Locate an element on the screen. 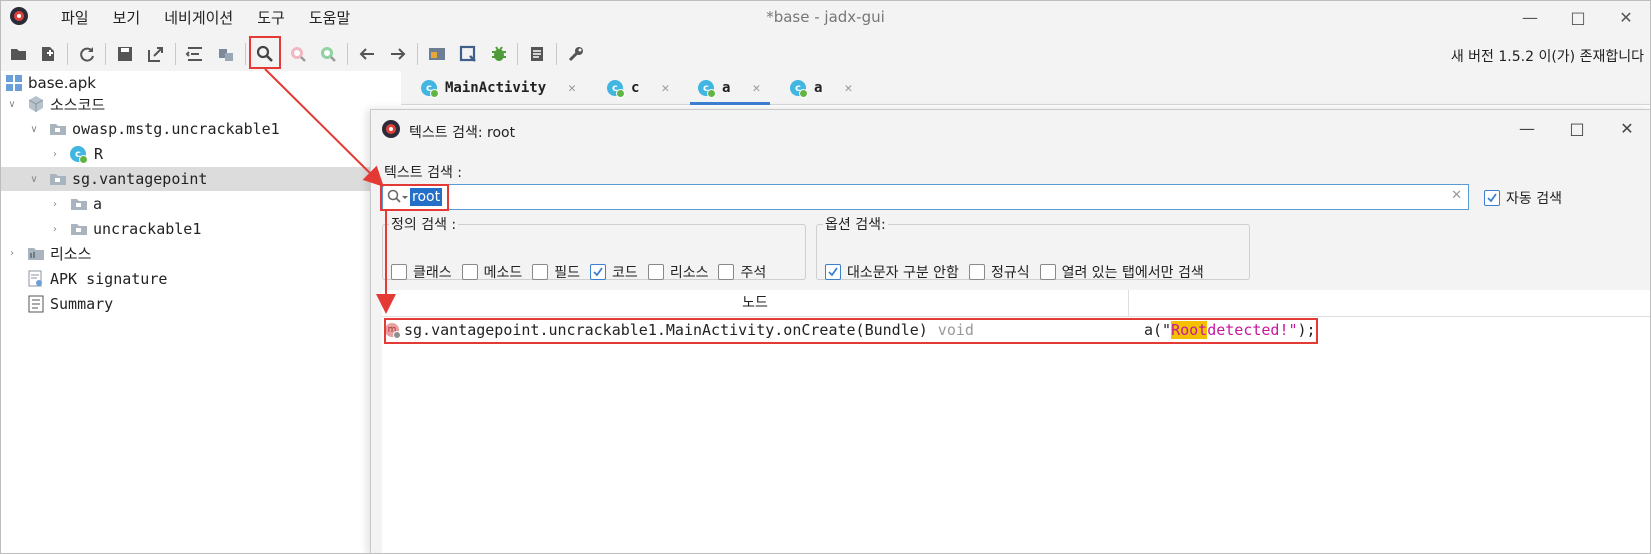 This screenshot has height=554, width=1651. apk-icon is located at coordinates (14, 83).